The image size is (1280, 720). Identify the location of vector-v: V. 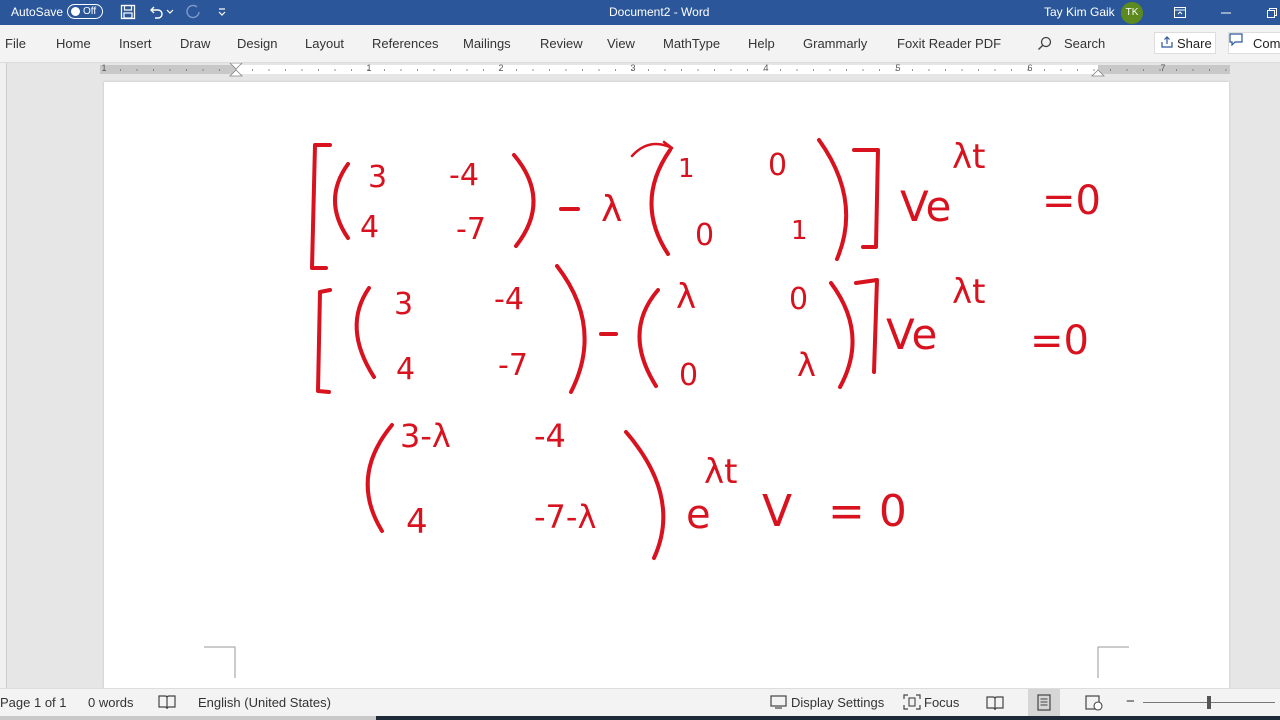
(777, 511).